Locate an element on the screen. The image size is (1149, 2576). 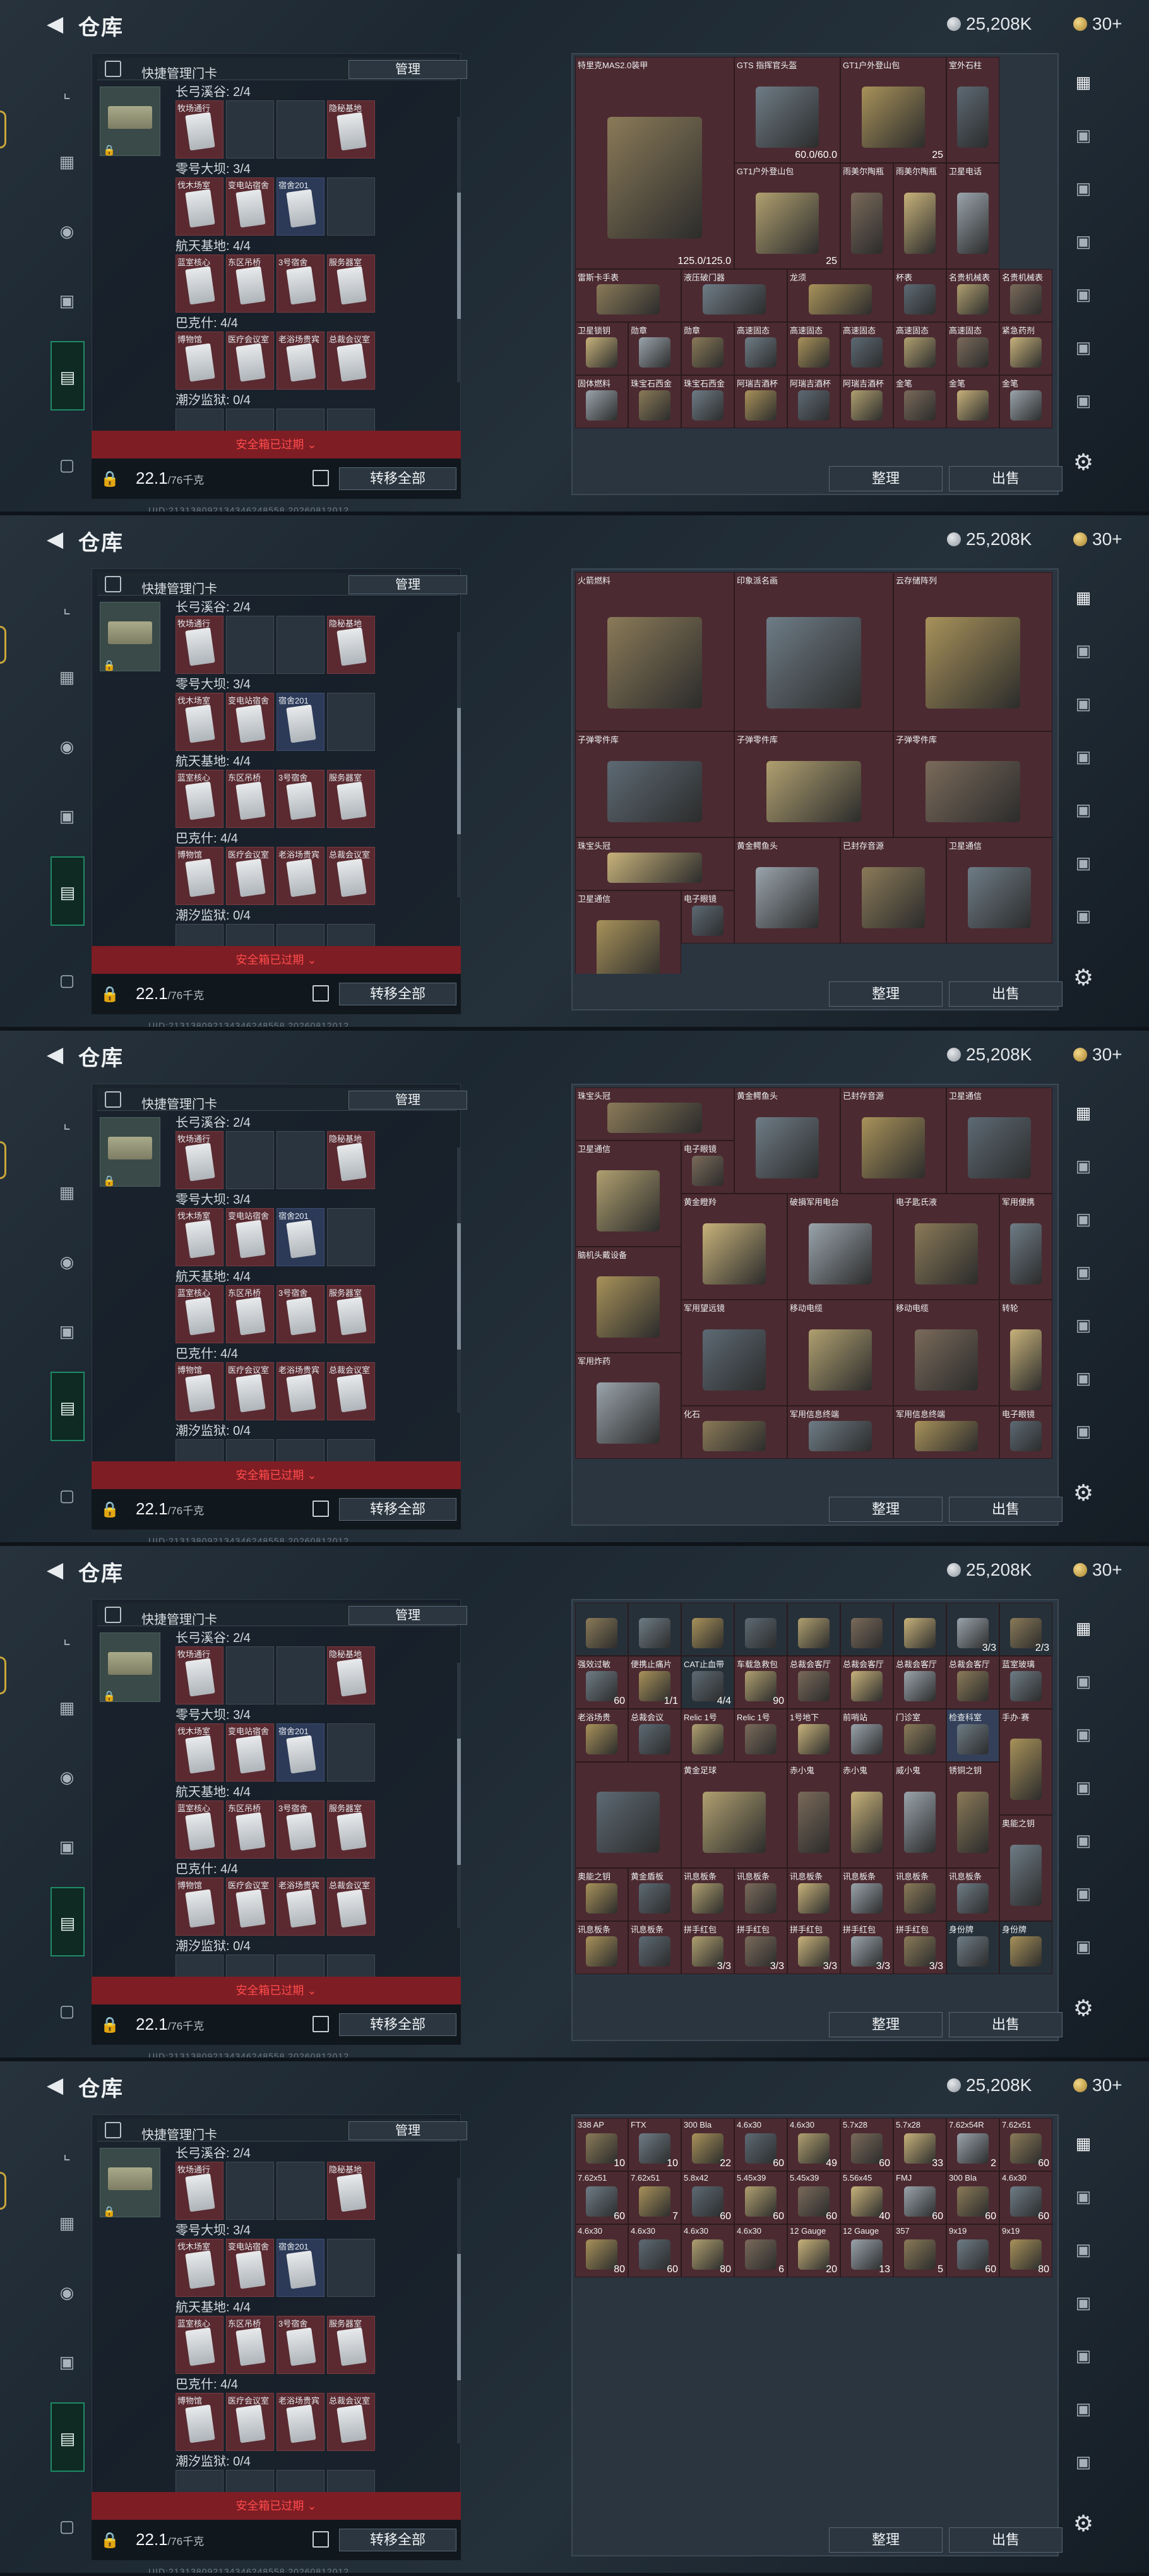
sort-button: 整理 is located at coordinates (886, 2024).